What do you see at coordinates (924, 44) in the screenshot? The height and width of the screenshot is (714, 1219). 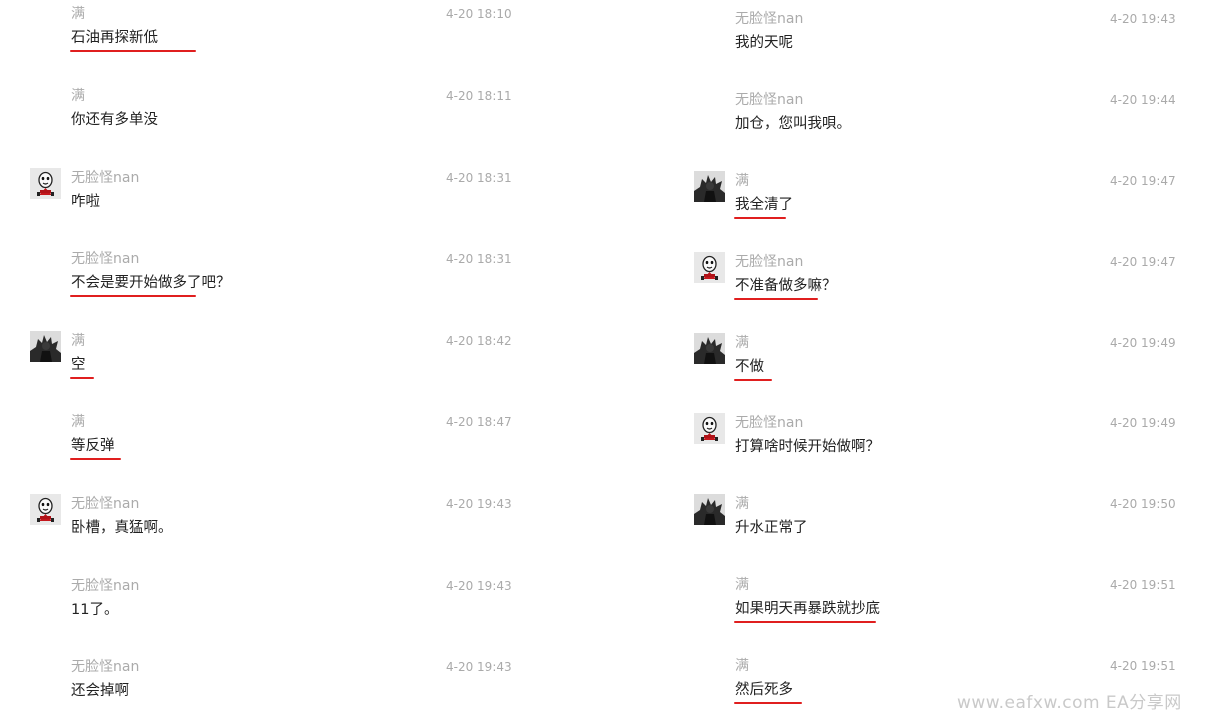 I see `chat-message: 无脸怪nan 4-20 19:43 我的天呢` at bounding box center [924, 44].